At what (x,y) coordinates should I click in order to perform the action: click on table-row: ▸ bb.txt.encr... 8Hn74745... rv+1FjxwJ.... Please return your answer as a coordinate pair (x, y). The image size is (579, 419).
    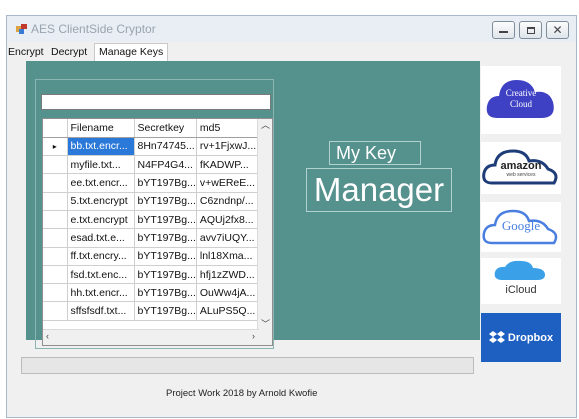
    Looking at the image, I should click on (152, 147).